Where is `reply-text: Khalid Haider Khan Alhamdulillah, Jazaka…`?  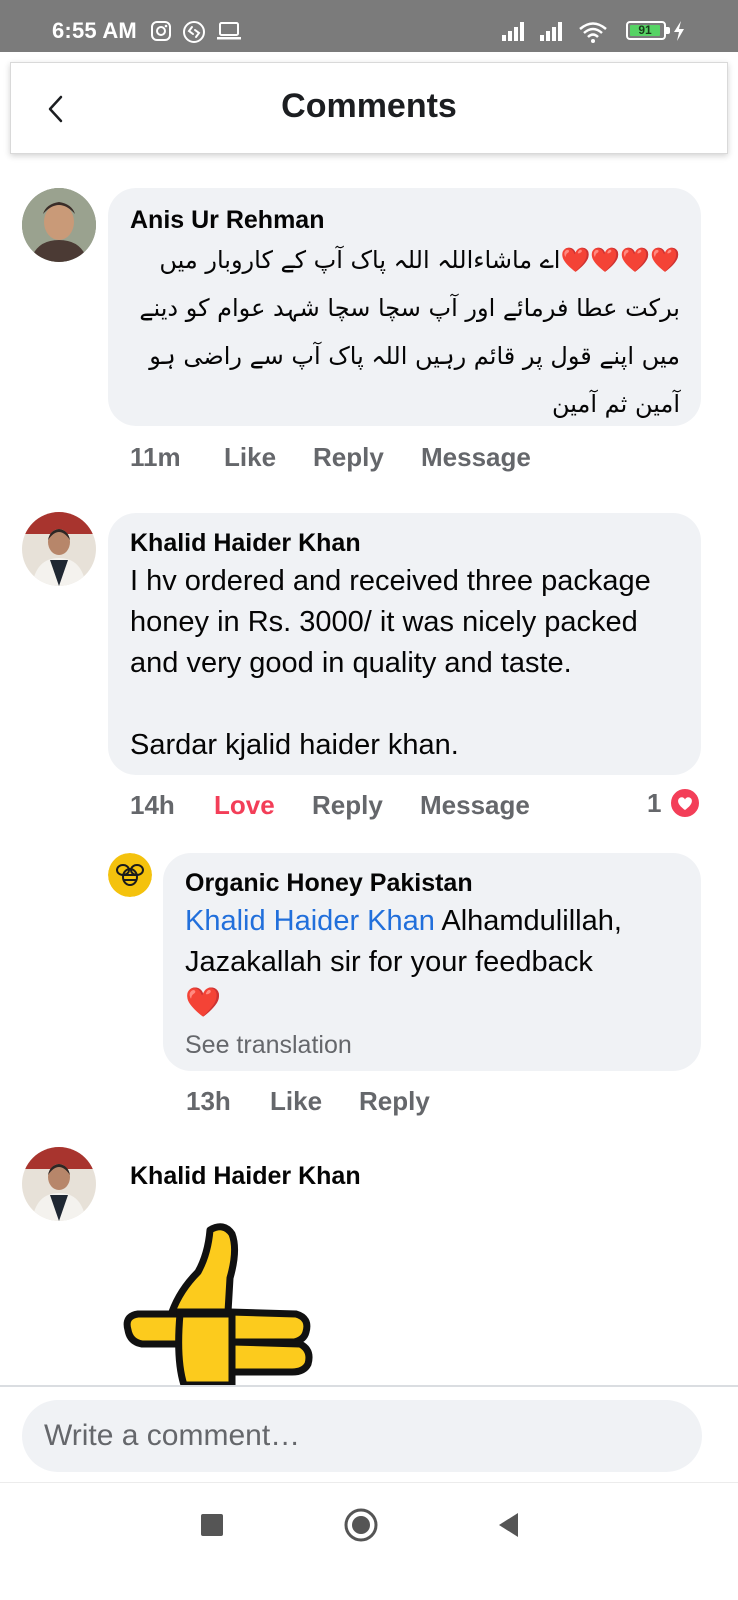 reply-text: Khalid Haider Khan Alhamdulillah, Jazaka… is located at coordinates (435, 942).